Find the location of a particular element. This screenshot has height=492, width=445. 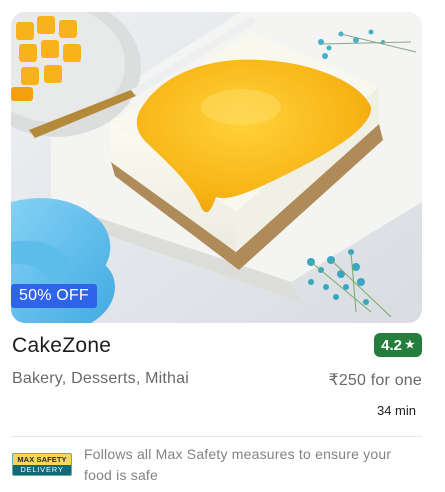

delivery-time: 34 min is located at coordinates (396, 410).